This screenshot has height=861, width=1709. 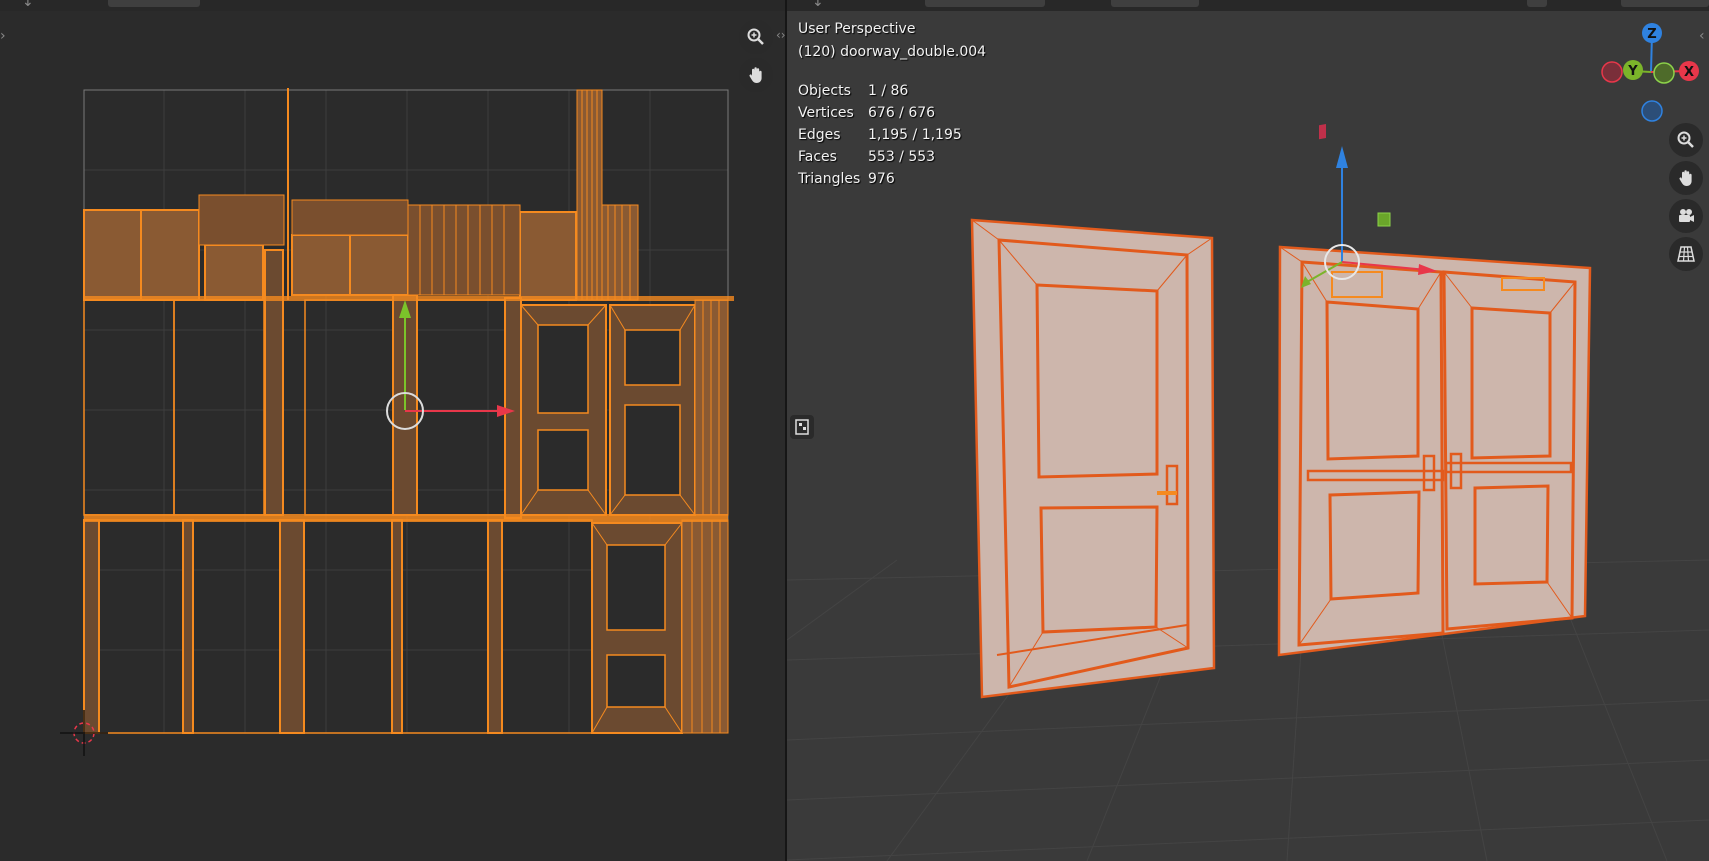 I want to click on stat-label: Edges, so click(x=819, y=135).